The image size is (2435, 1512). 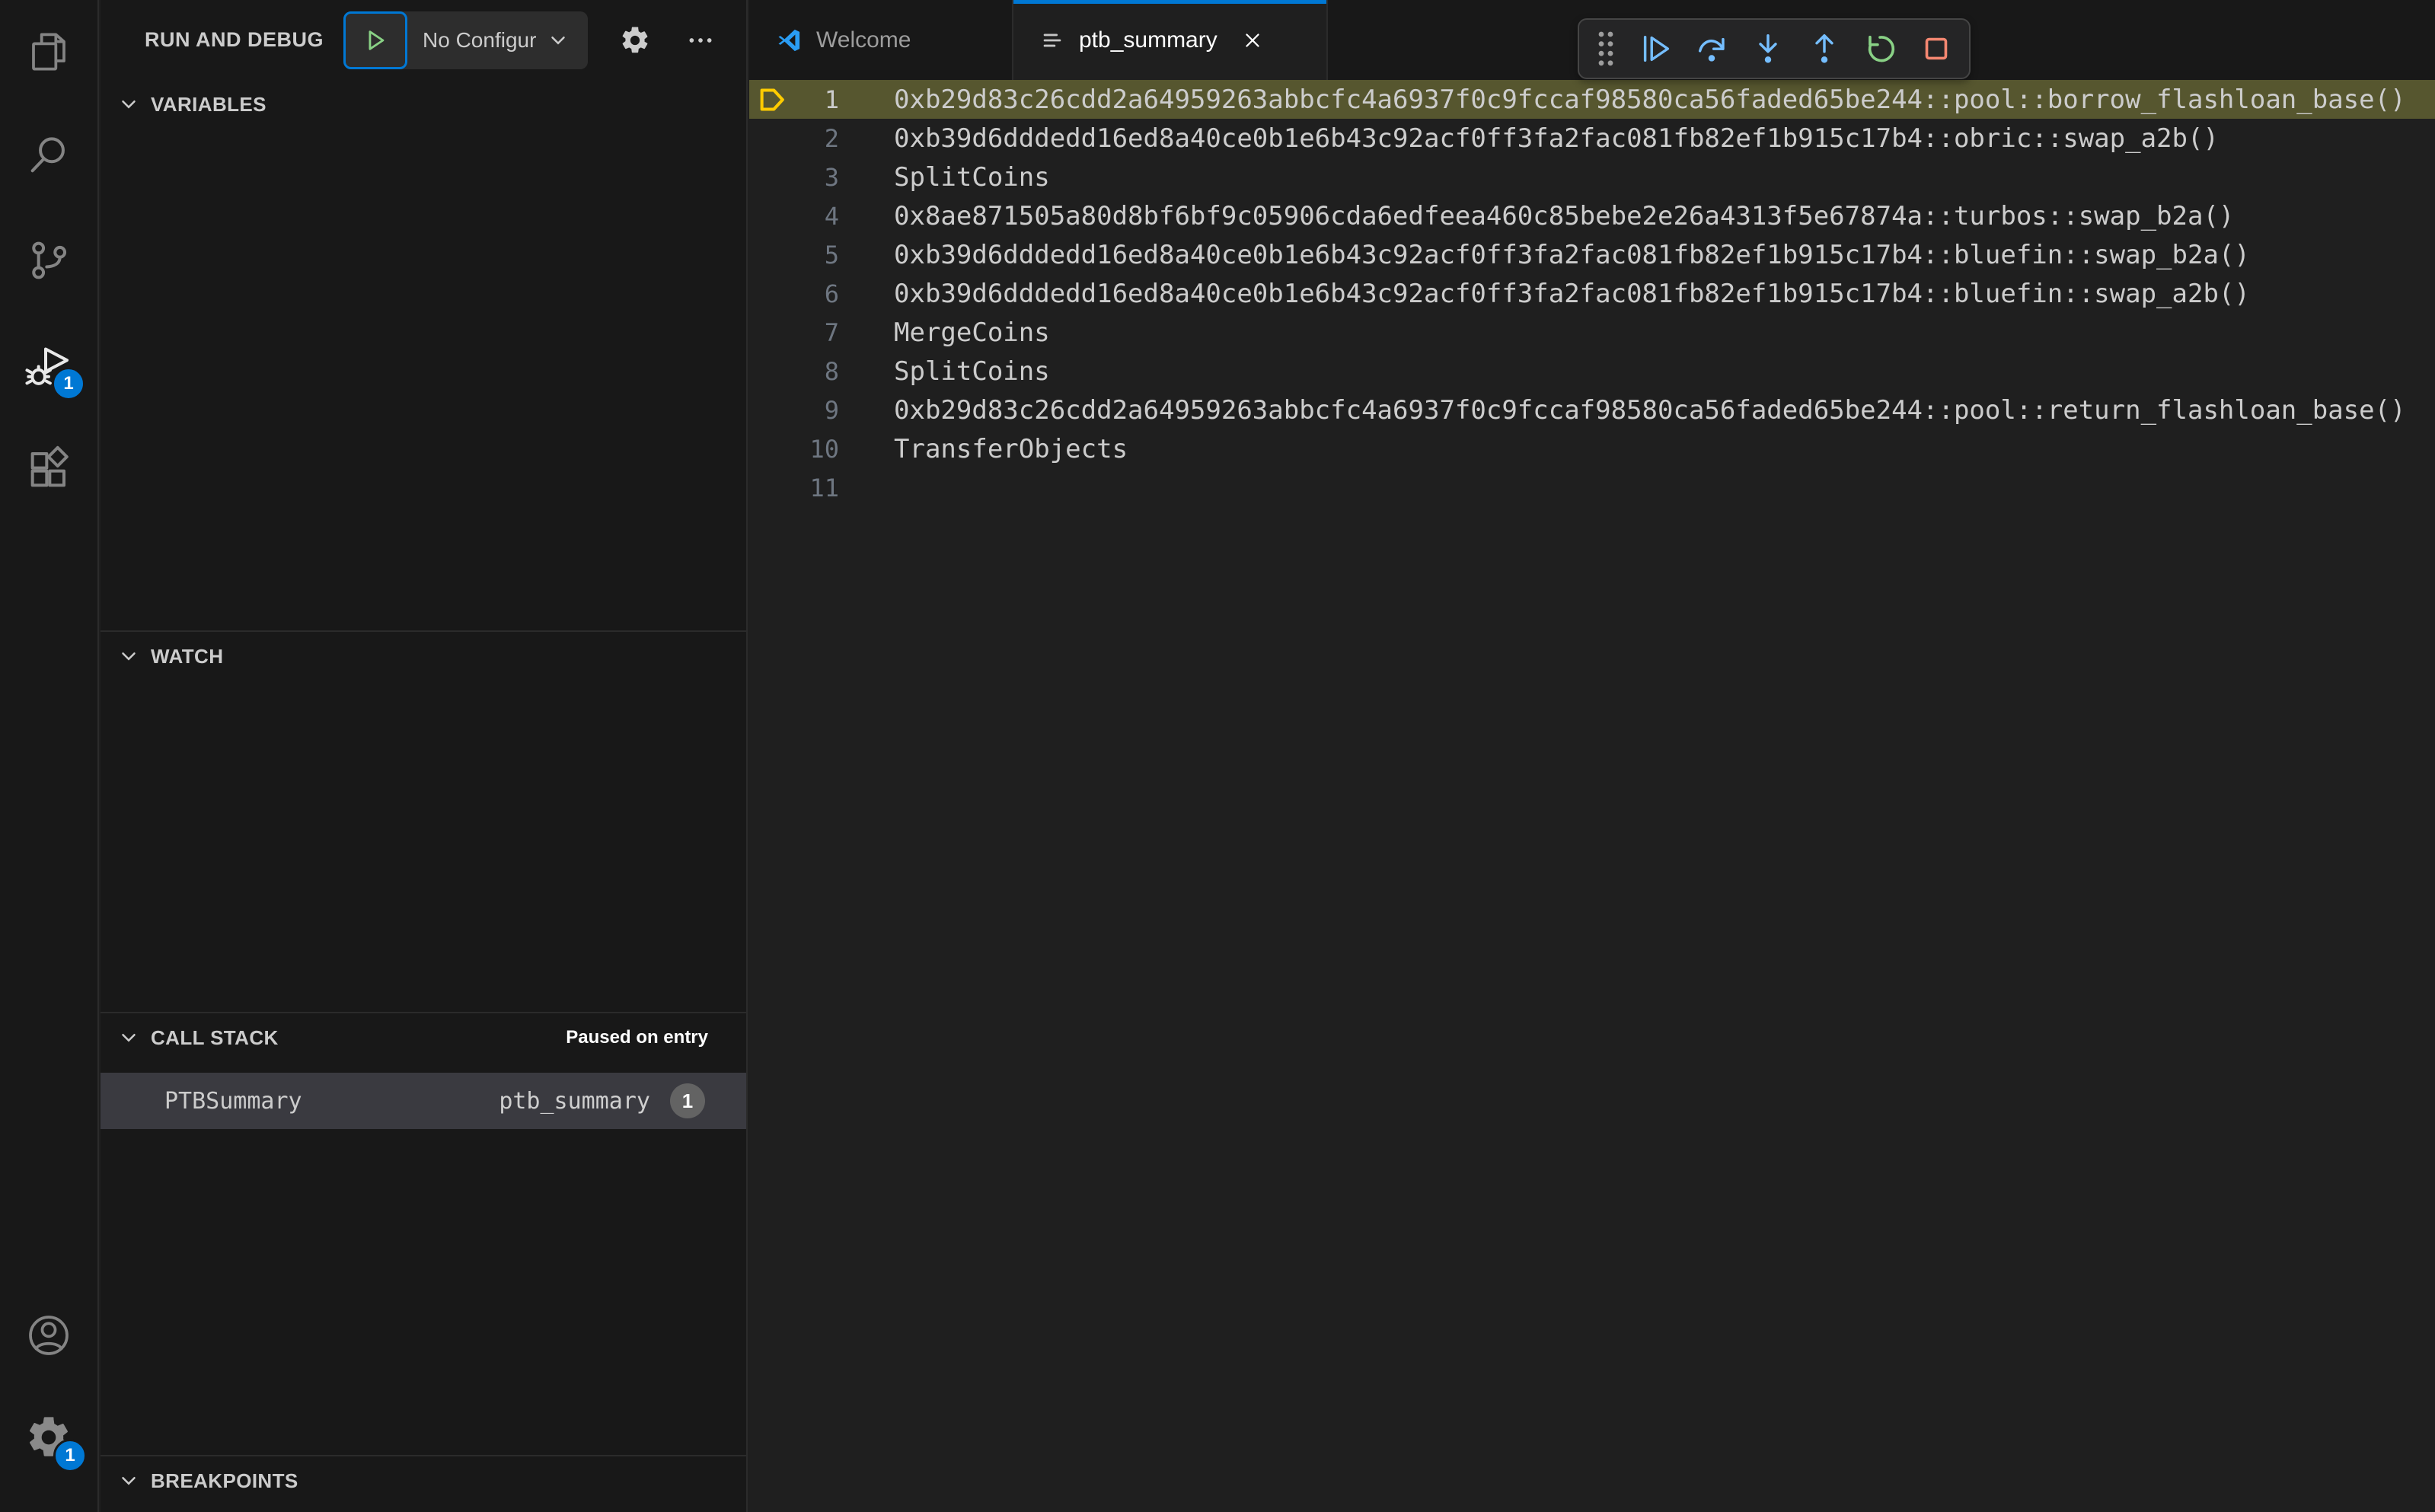 What do you see at coordinates (68, 383) in the screenshot?
I see `debug-sessions-badge: 1` at bounding box center [68, 383].